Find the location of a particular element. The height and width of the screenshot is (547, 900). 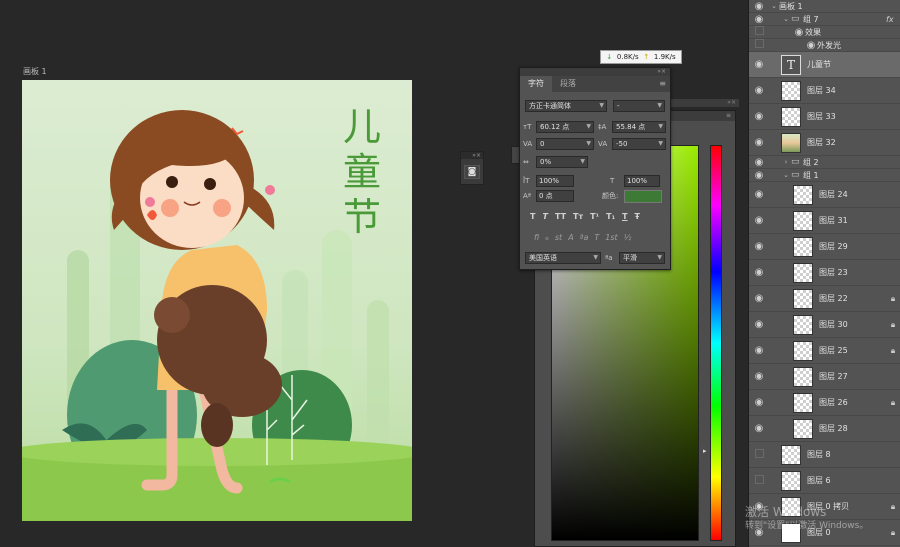

layer-row: ◉ 图层 23 is located at coordinates (824, 273).